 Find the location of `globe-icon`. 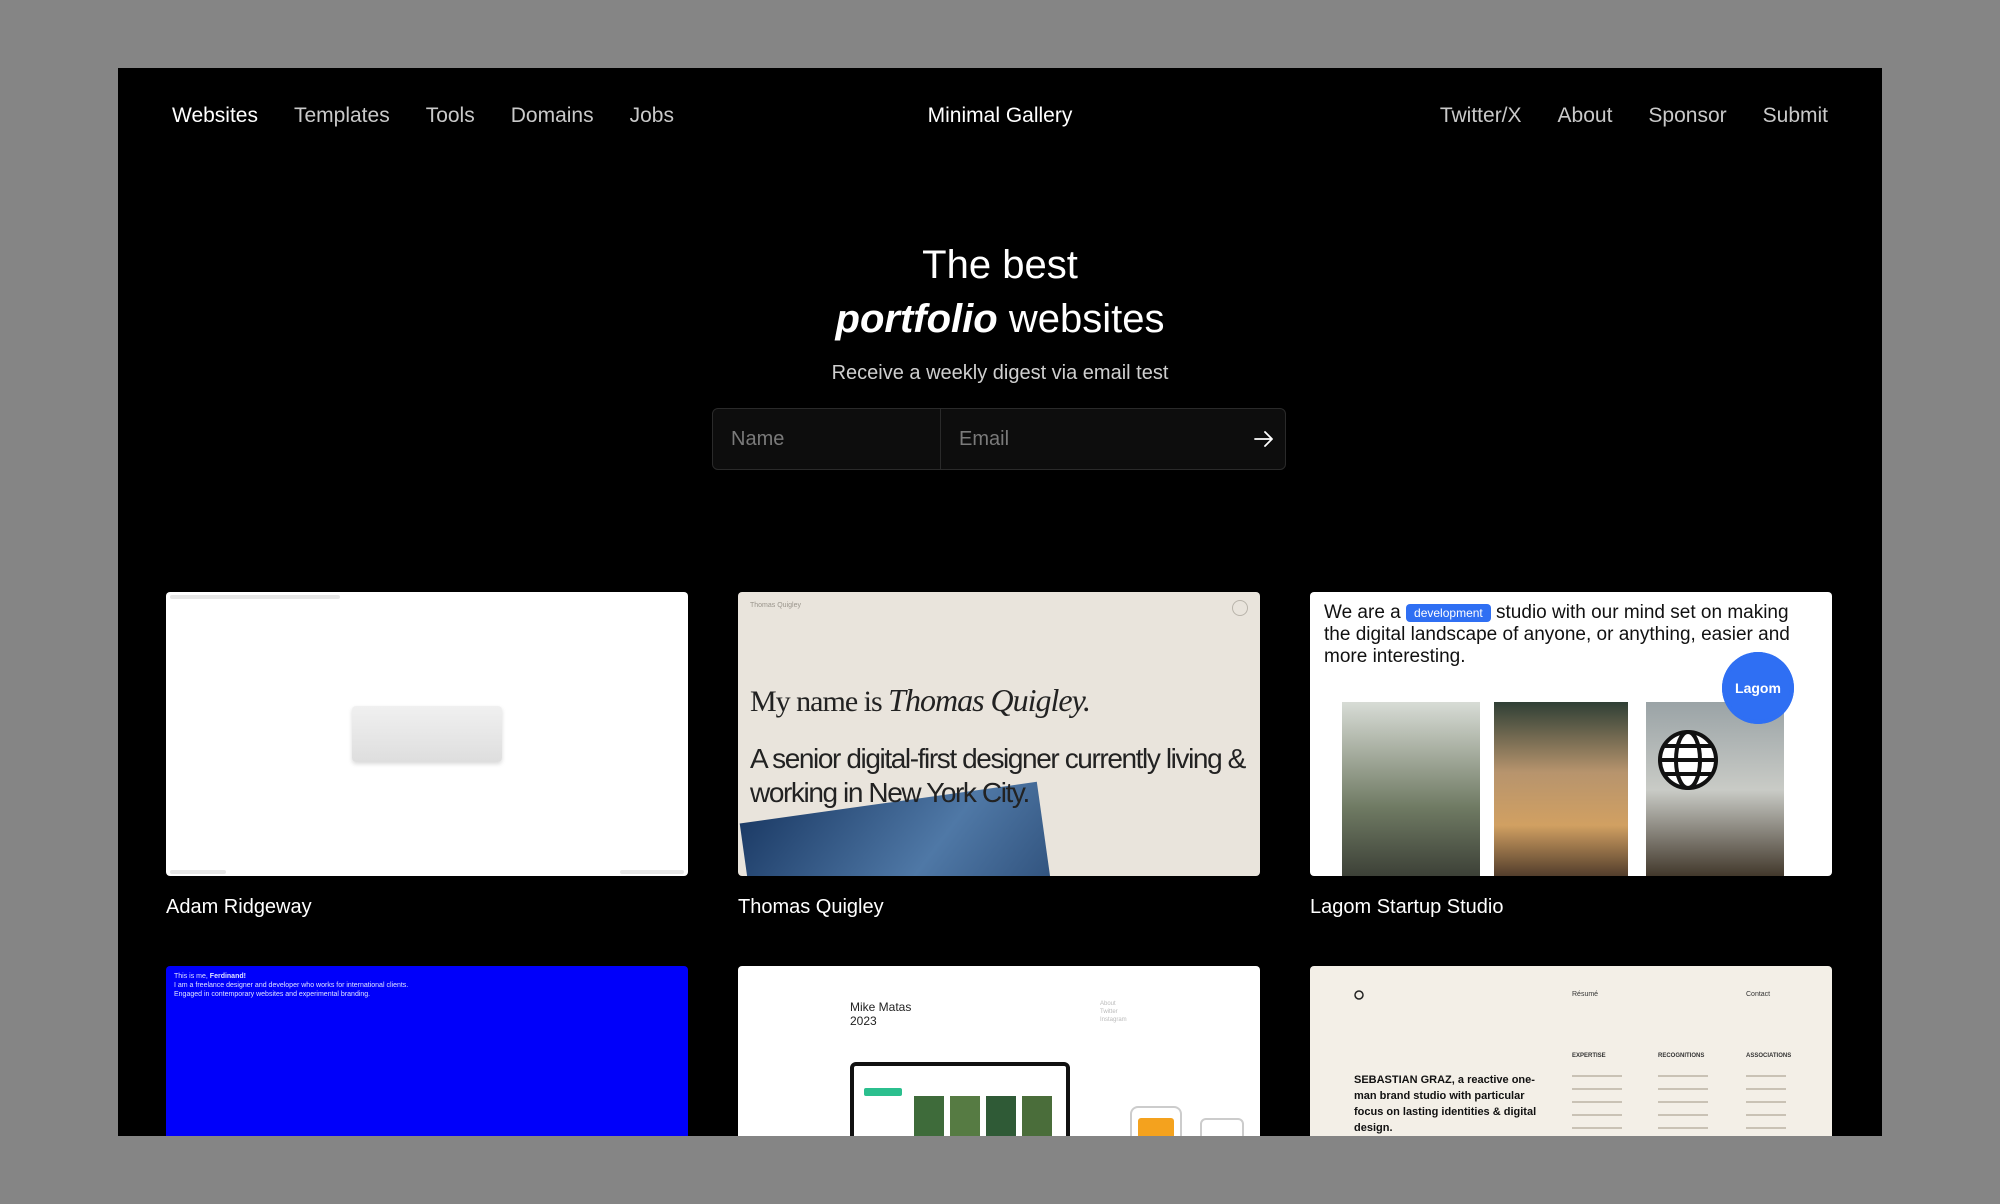

globe-icon is located at coordinates (1688, 760).